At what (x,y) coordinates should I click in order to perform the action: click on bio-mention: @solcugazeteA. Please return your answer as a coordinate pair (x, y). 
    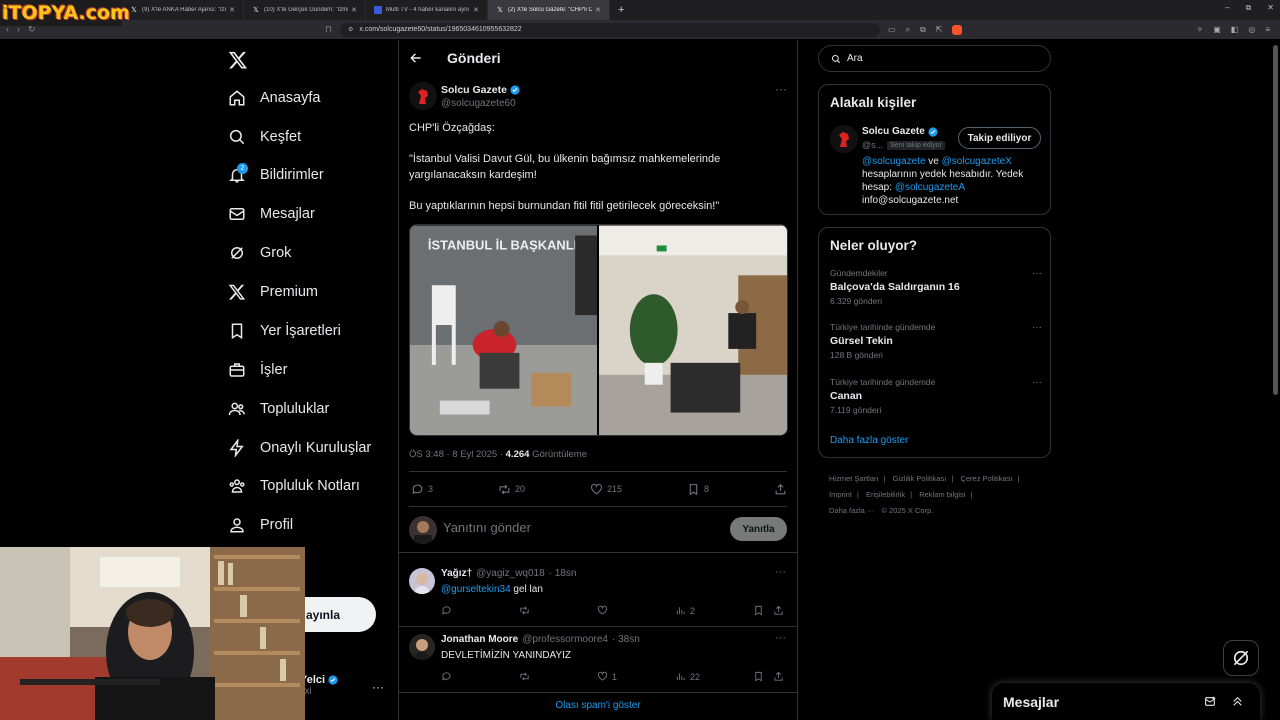
    Looking at the image, I should click on (930, 187).